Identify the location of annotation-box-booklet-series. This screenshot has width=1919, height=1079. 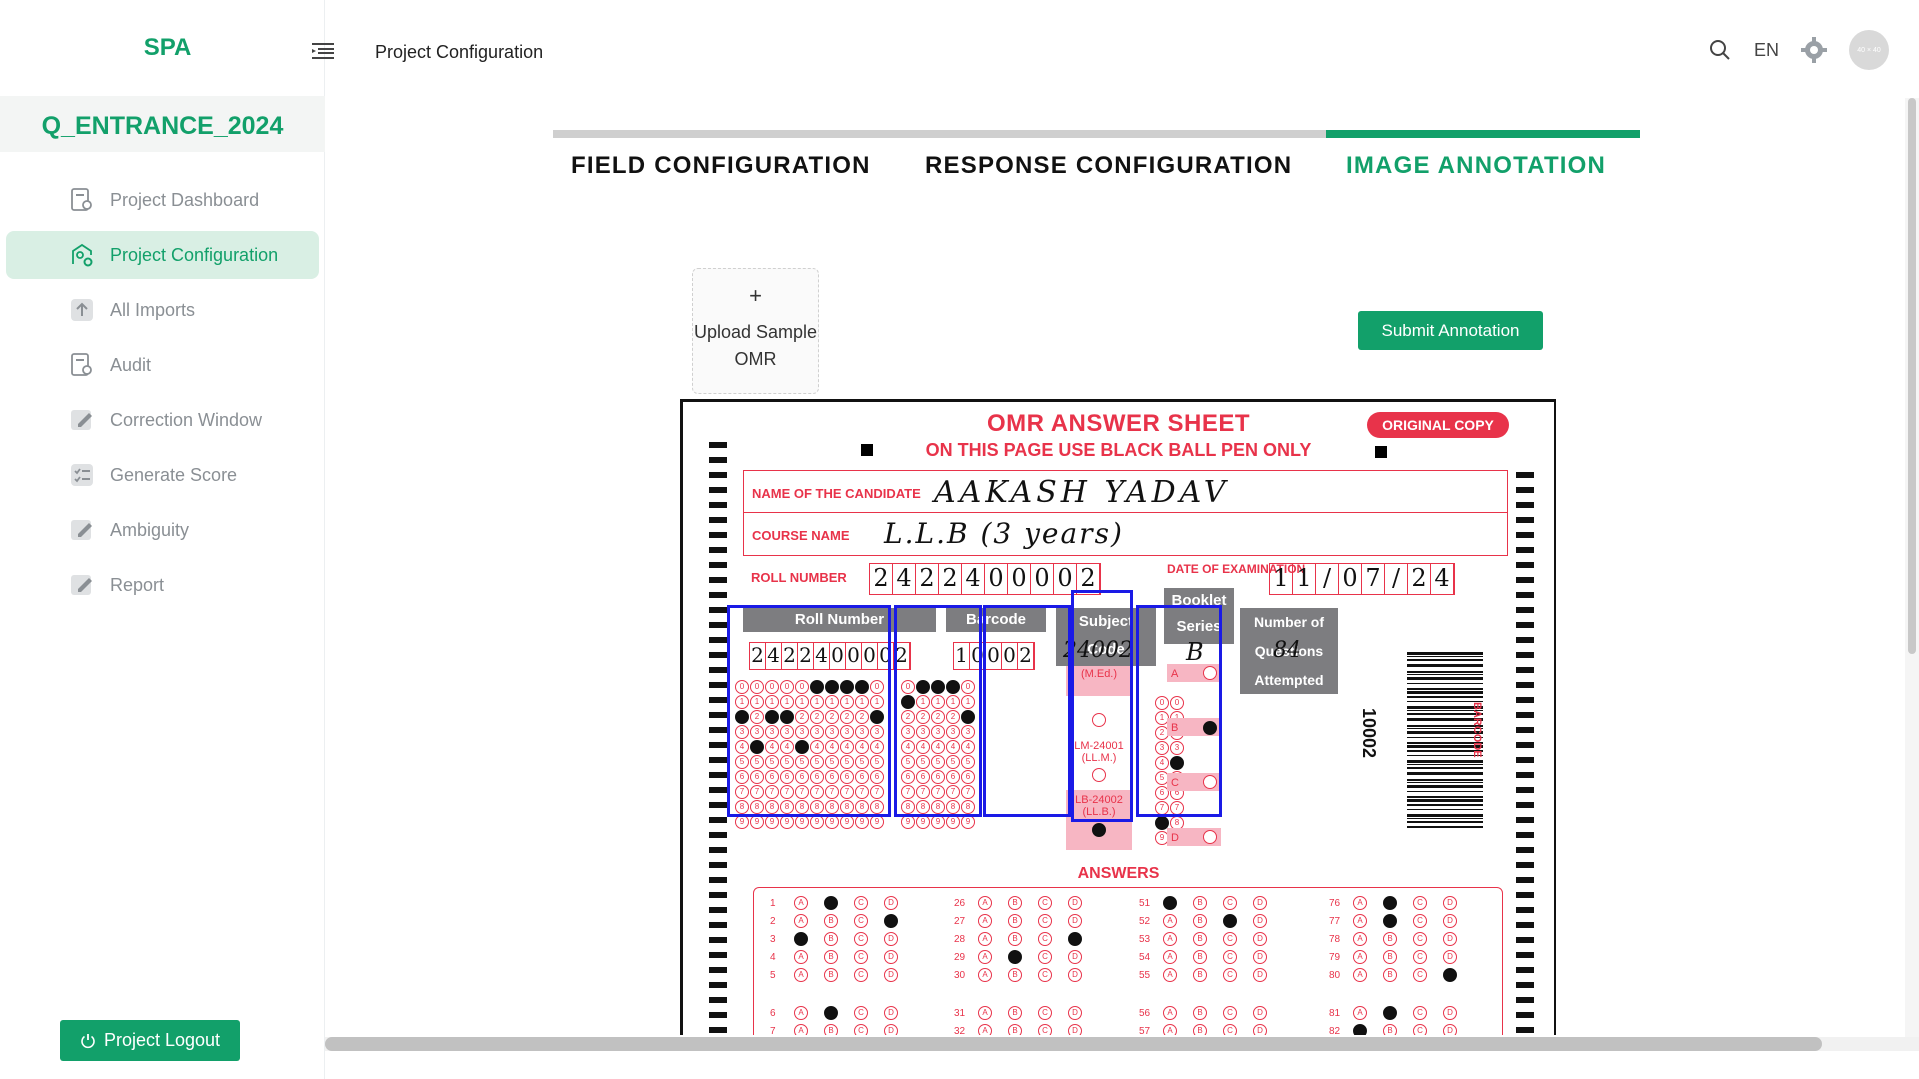
(1102, 706).